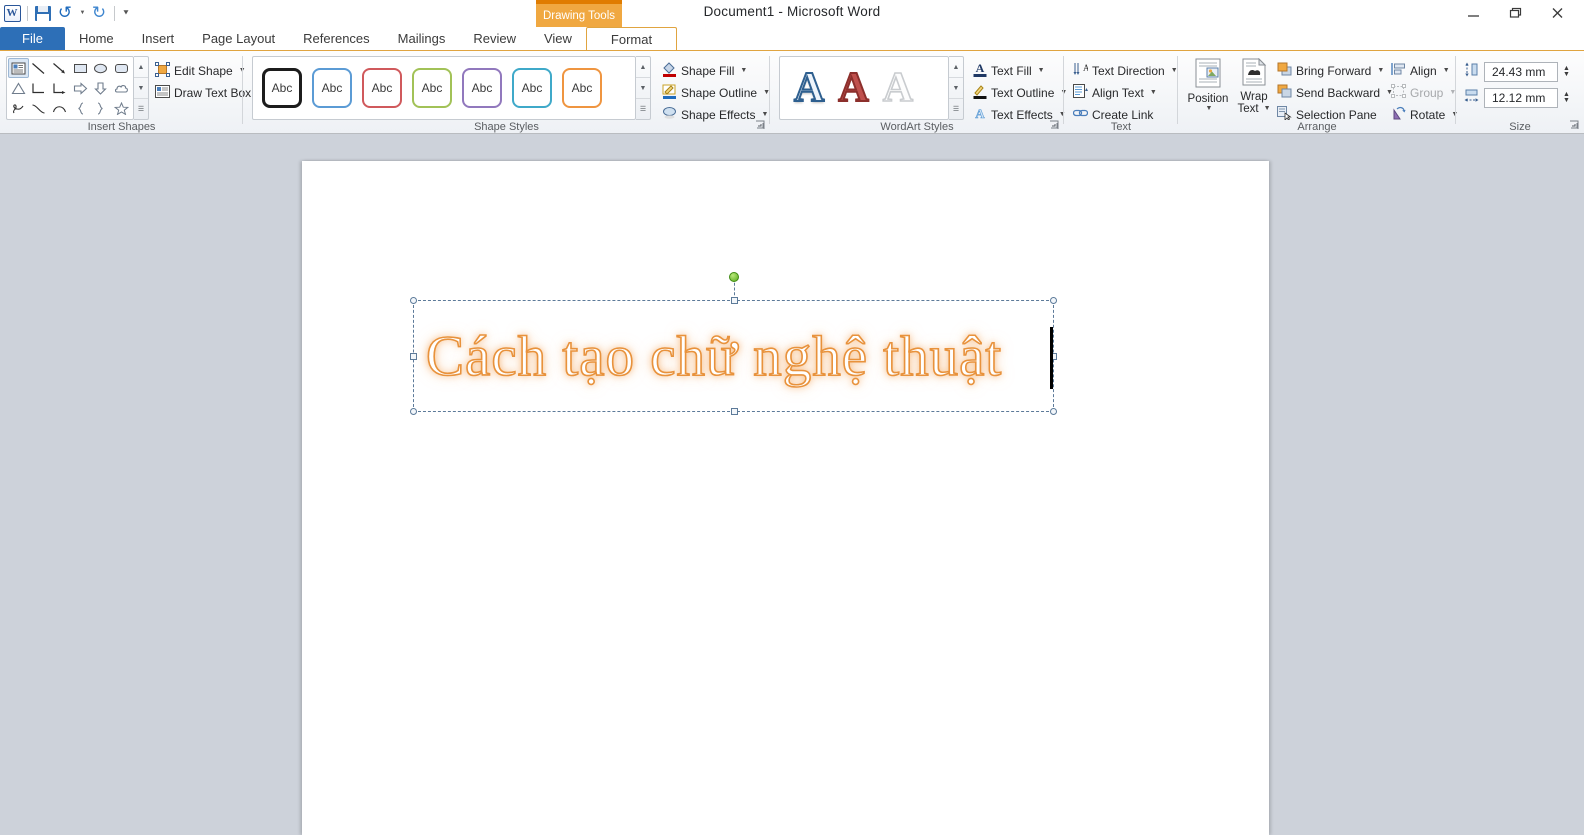  I want to click on shape-styles-gallery: Abc Abc Abc Abc Abc Abc Abc, so click(444, 88).